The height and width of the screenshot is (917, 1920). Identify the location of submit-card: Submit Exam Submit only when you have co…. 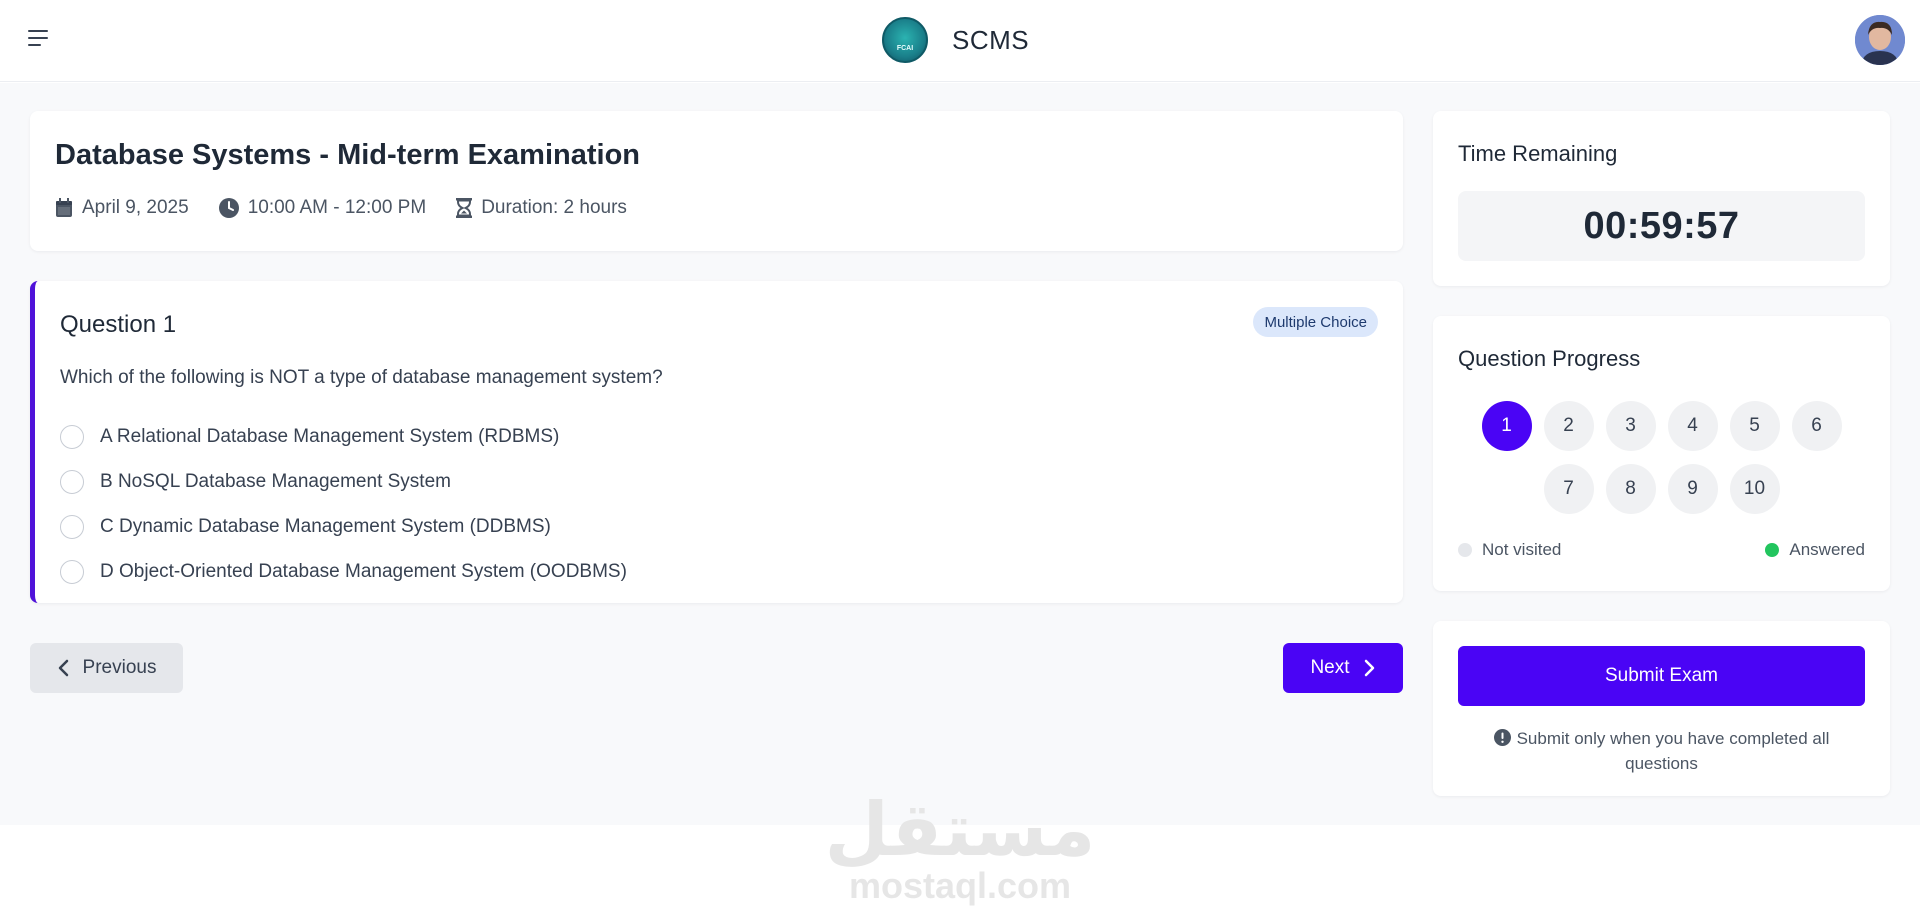
(1661, 708).